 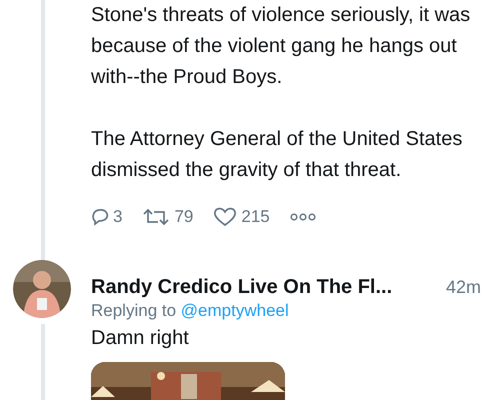 What do you see at coordinates (303, 217) in the screenshot?
I see `more-icon` at bounding box center [303, 217].